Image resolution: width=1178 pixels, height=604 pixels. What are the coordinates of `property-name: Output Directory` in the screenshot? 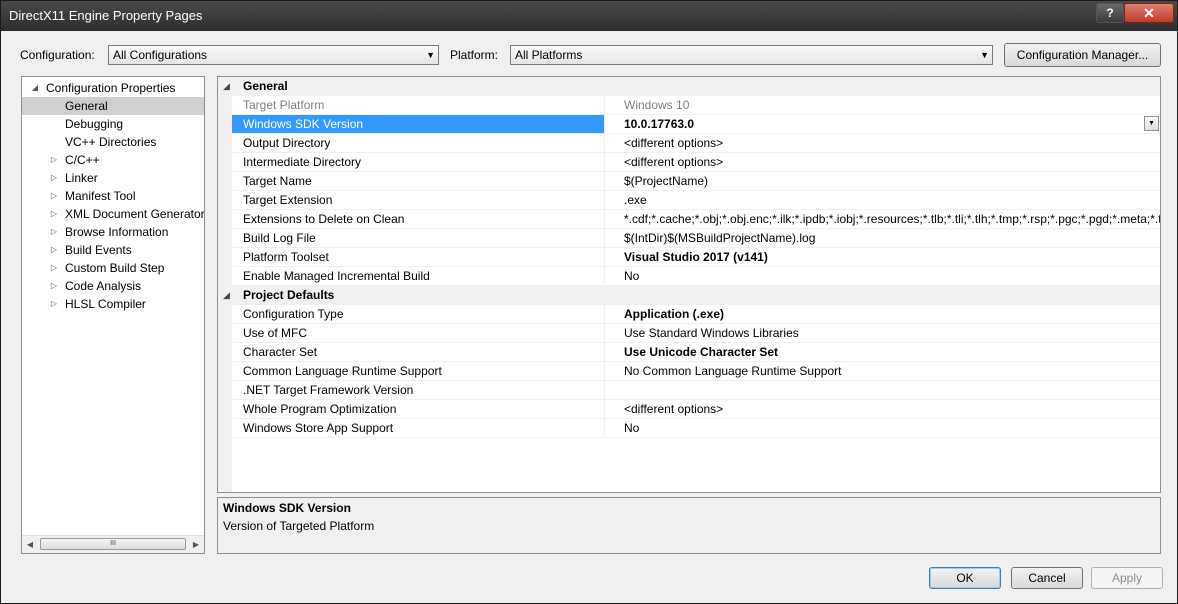 It's located at (287, 143).